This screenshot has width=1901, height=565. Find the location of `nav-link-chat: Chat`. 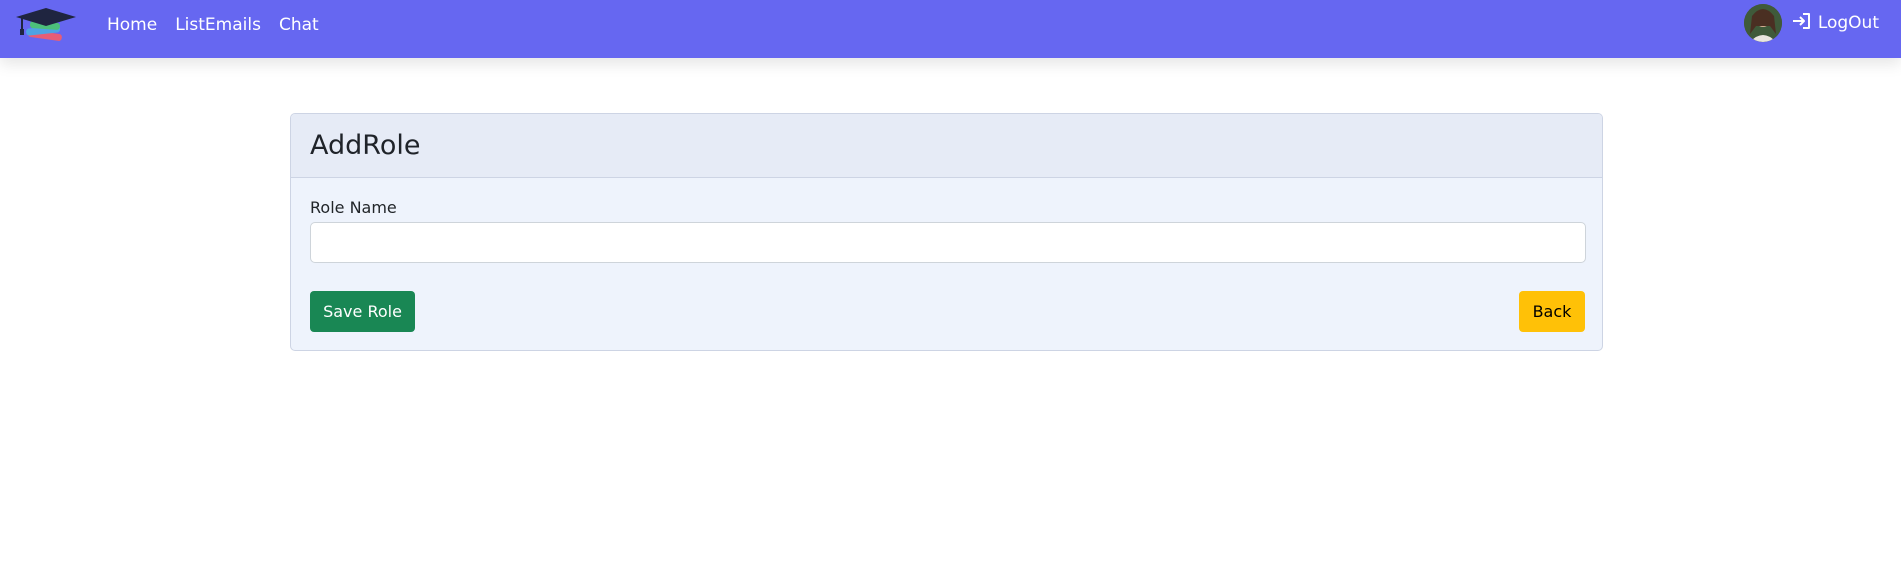

nav-link-chat: Chat is located at coordinates (299, 25).